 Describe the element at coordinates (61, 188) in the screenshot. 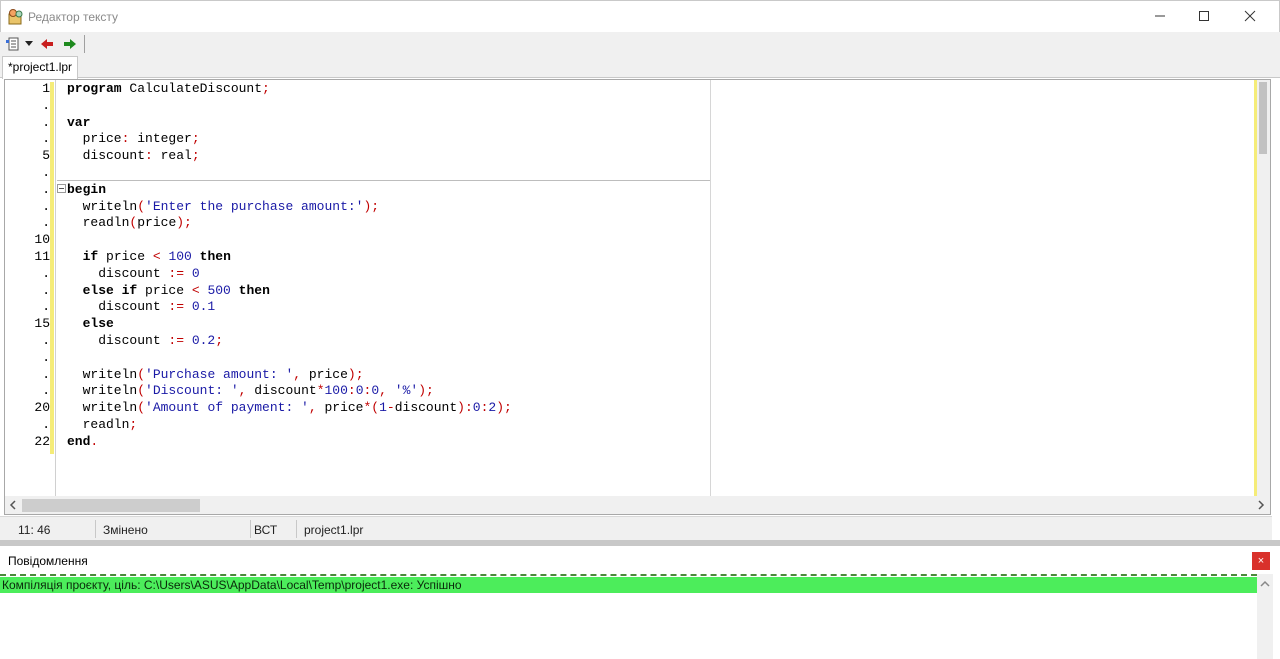

I see `fold-collapse-icon` at that location.